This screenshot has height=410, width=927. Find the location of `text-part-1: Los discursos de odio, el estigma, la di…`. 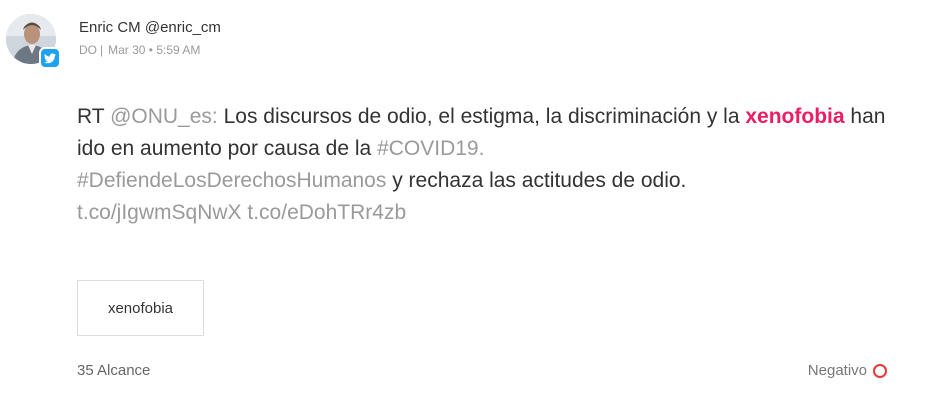

text-part-1: Los discursos de odio, el estigma, la di… is located at coordinates (481, 116).